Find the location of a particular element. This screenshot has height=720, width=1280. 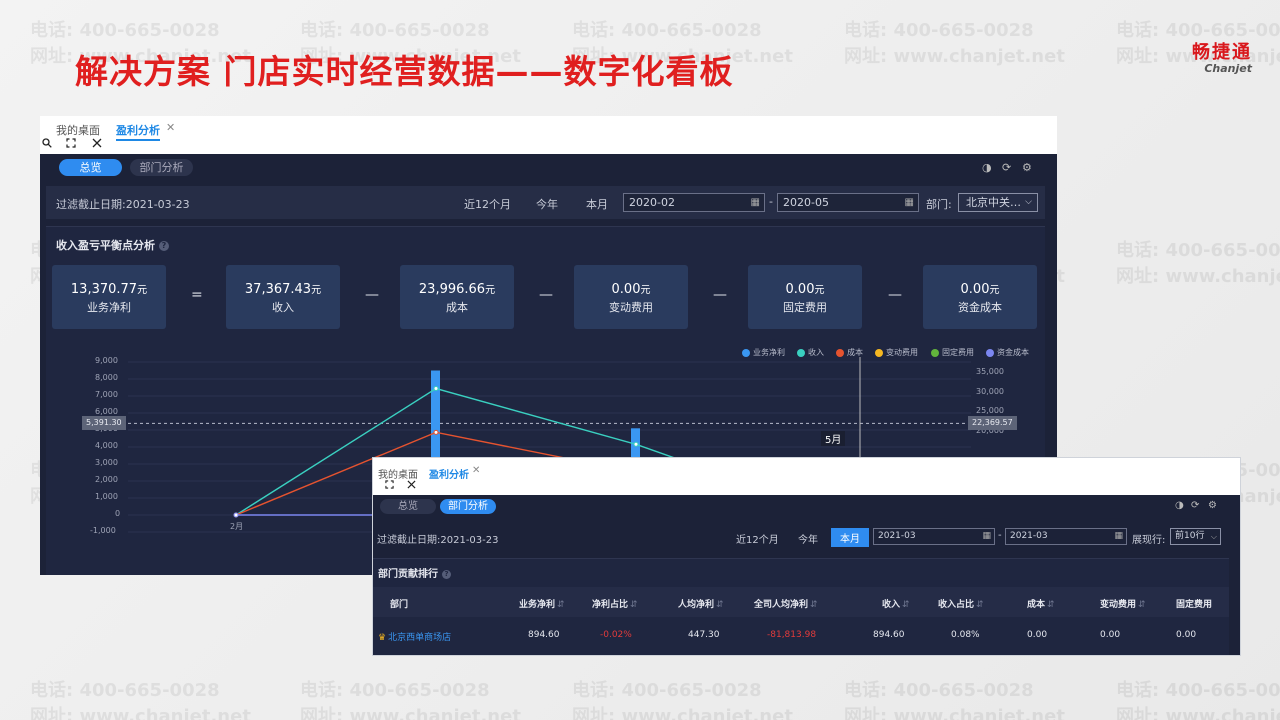

column-header: 净利占比 ⇵ is located at coordinates (615, 603).